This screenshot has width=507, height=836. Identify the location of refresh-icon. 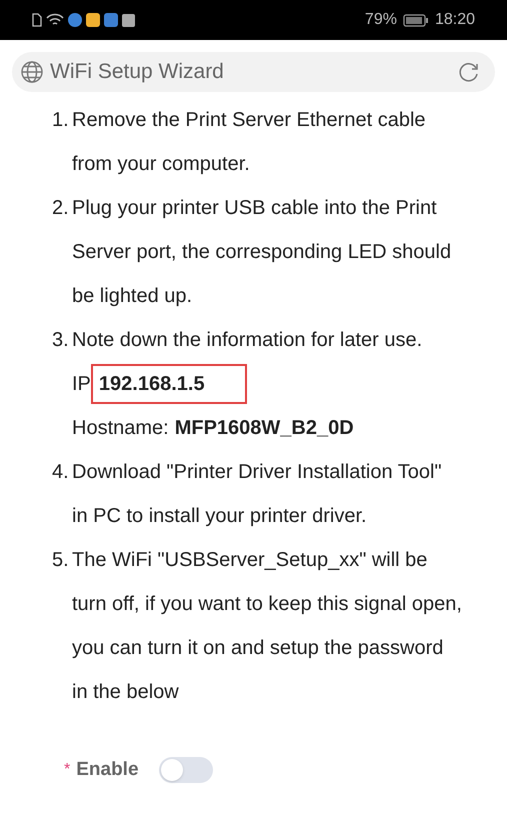
(469, 72).